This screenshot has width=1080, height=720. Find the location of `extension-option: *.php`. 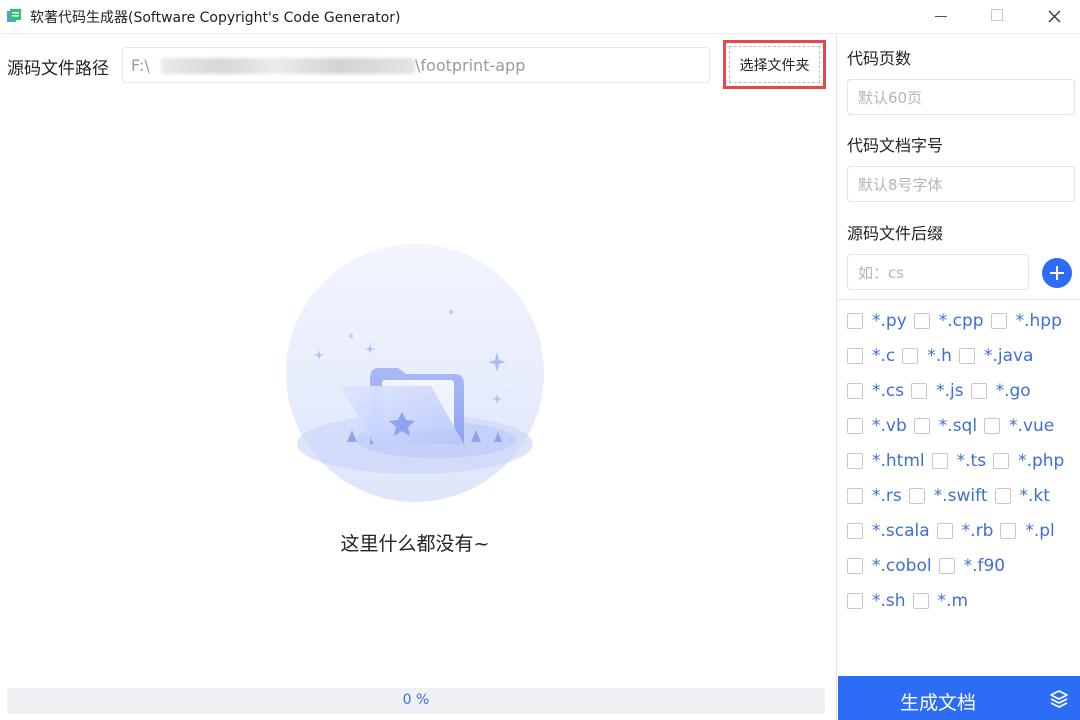

extension-option: *.php is located at coordinates (1028, 461).